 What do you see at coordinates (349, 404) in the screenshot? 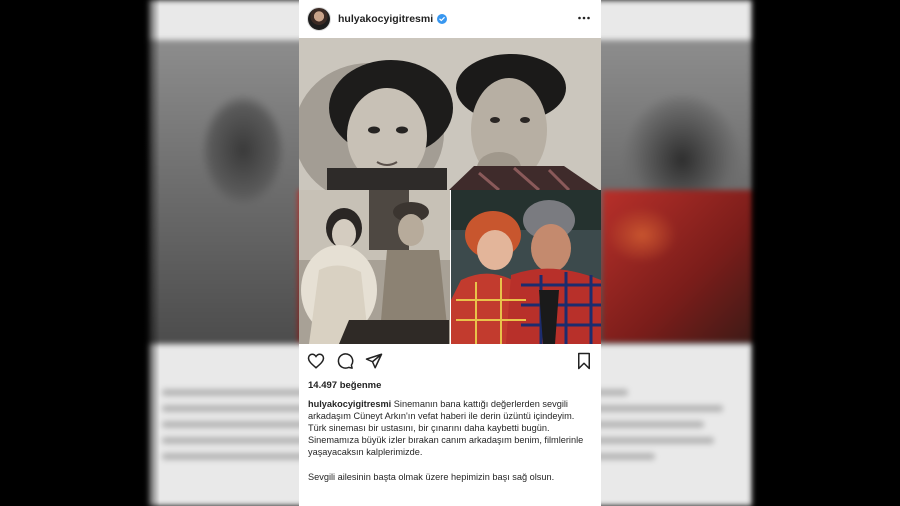
I see `caption-username: hulyakocyigitresmi` at bounding box center [349, 404].